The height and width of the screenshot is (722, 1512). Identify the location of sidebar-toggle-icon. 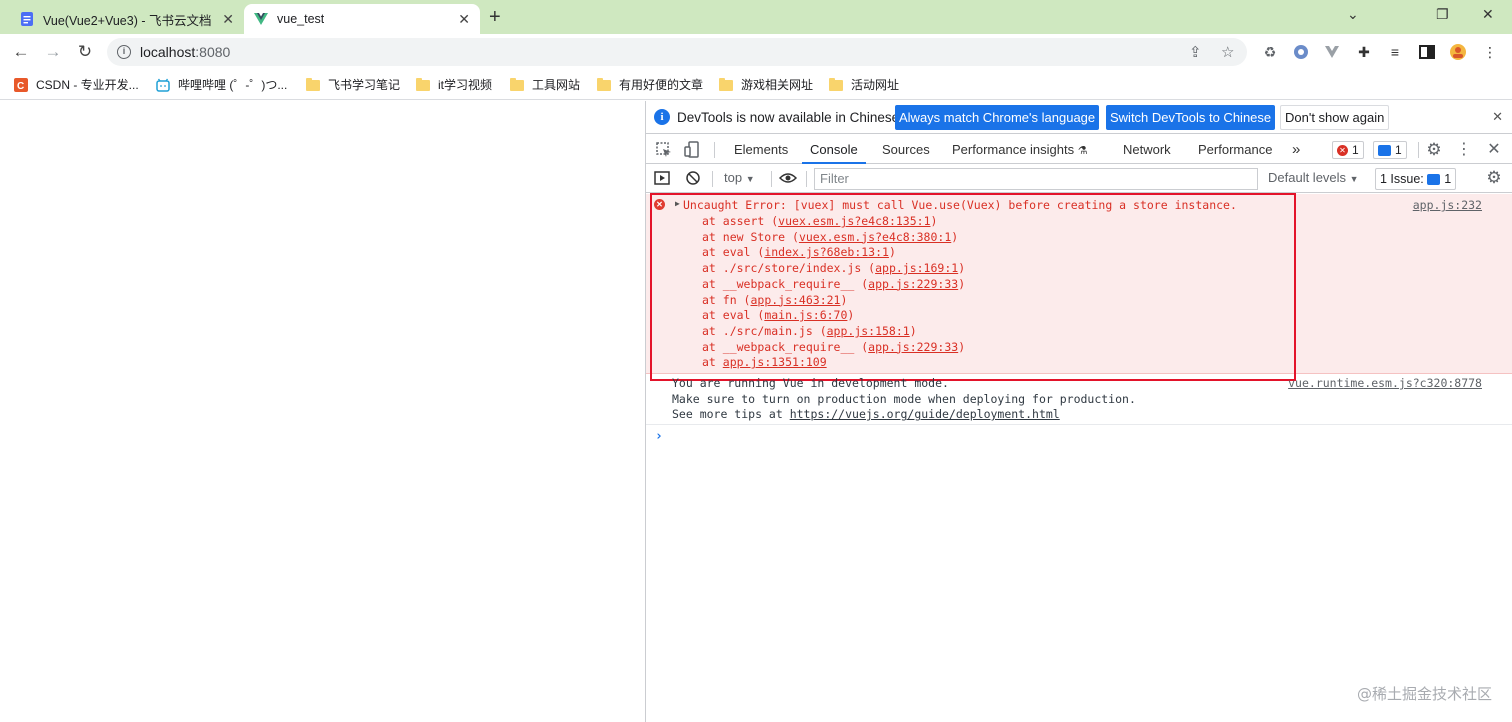
(662, 178).